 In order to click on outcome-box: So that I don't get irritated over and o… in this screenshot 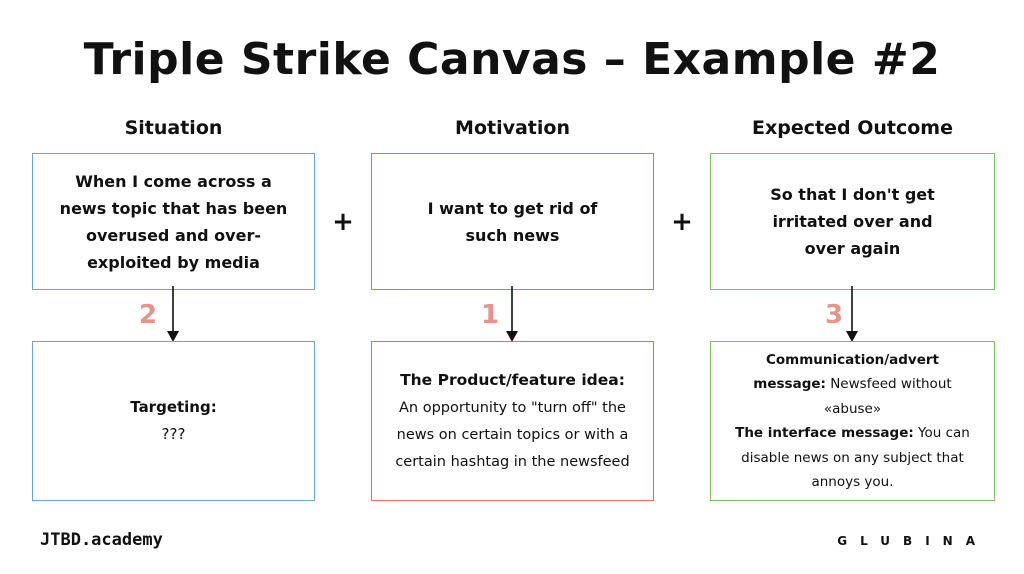, I will do `click(852, 221)`.